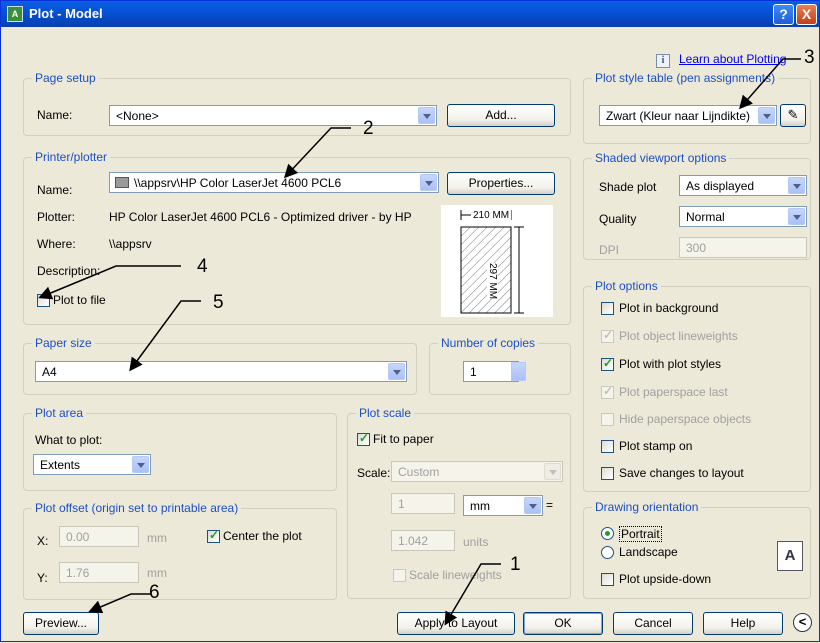  I want to click on annotation-5: 5, so click(218, 302).